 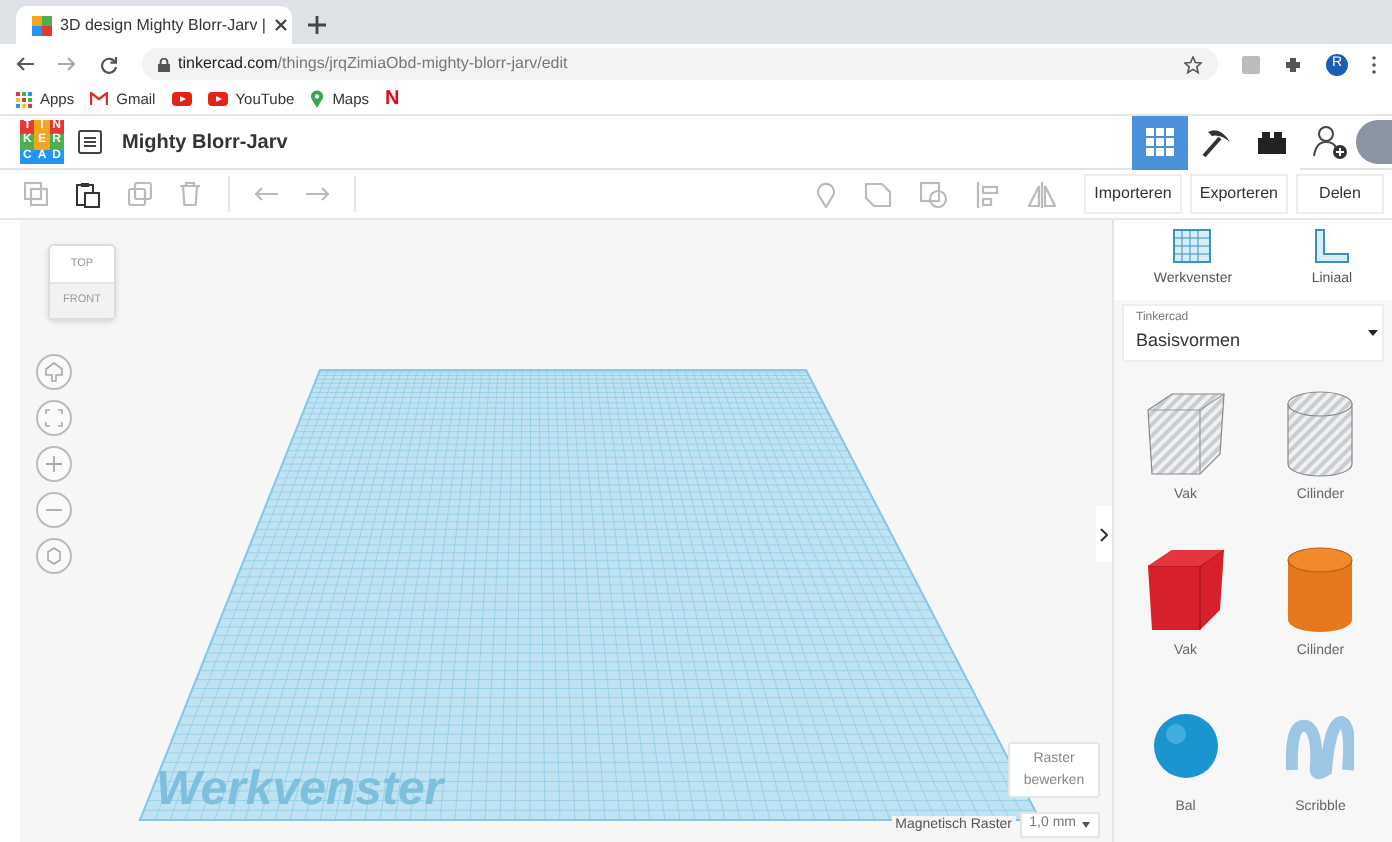 What do you see at coordinates (1320, 434) in the screenshot?
I see `cylinder-hole-icon` at bounding box center [1320, 434].